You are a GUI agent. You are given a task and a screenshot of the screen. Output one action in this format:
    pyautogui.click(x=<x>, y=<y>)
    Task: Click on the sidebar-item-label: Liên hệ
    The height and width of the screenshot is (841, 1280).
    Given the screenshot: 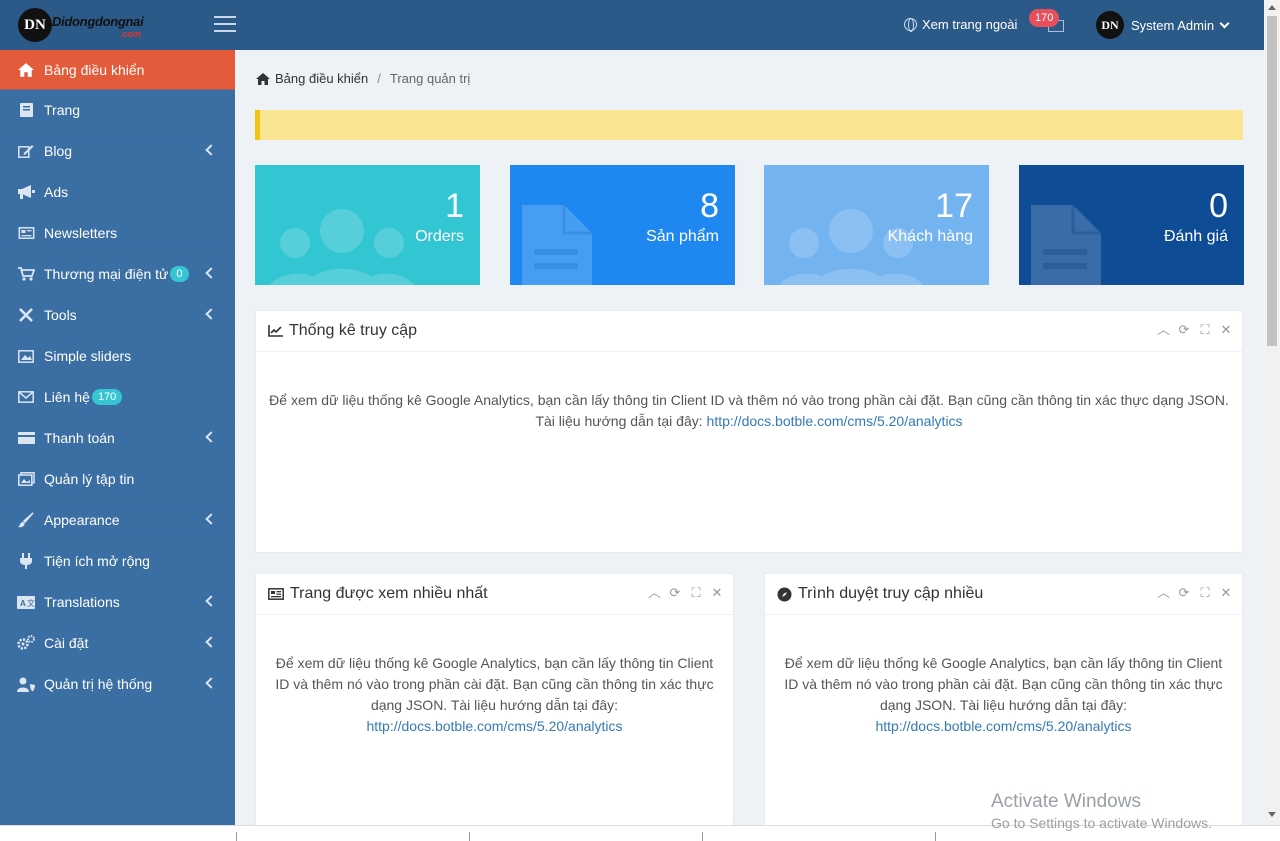 What is the action you would take?
    pyautogui.click(x=67, y=397)
    